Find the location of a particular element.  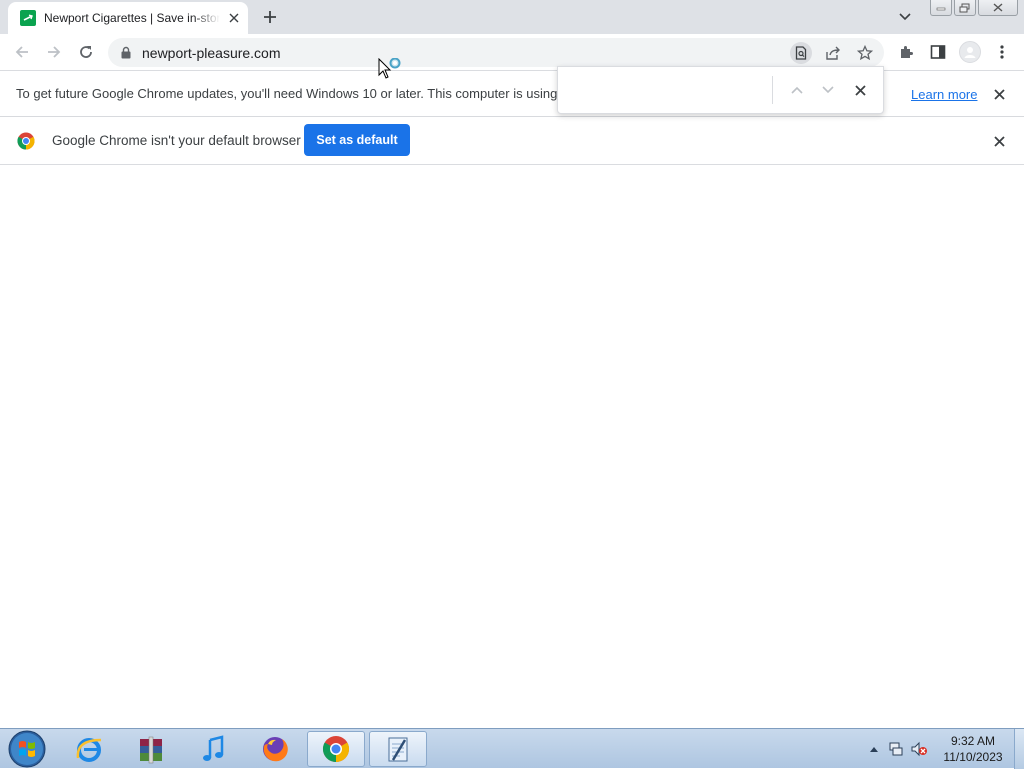

busy-cursor-icon is located at coordinates (391, 69).